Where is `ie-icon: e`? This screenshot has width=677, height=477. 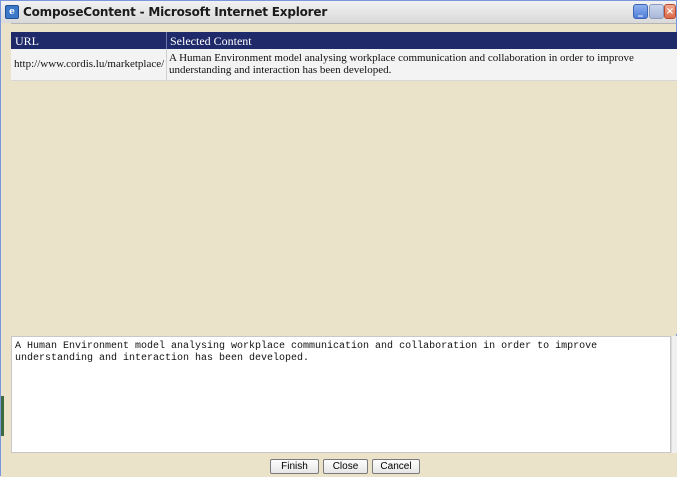
ie-icon: e is located at coordinates (12, 12).